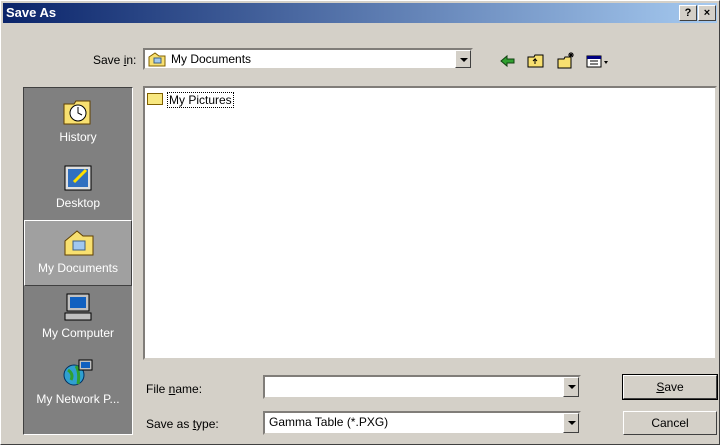 The image size is (720, 445). What do you see at coordinates (598, 61) in the screenshot?
I see `view-menu-icon` at bounding box center [598, 61].